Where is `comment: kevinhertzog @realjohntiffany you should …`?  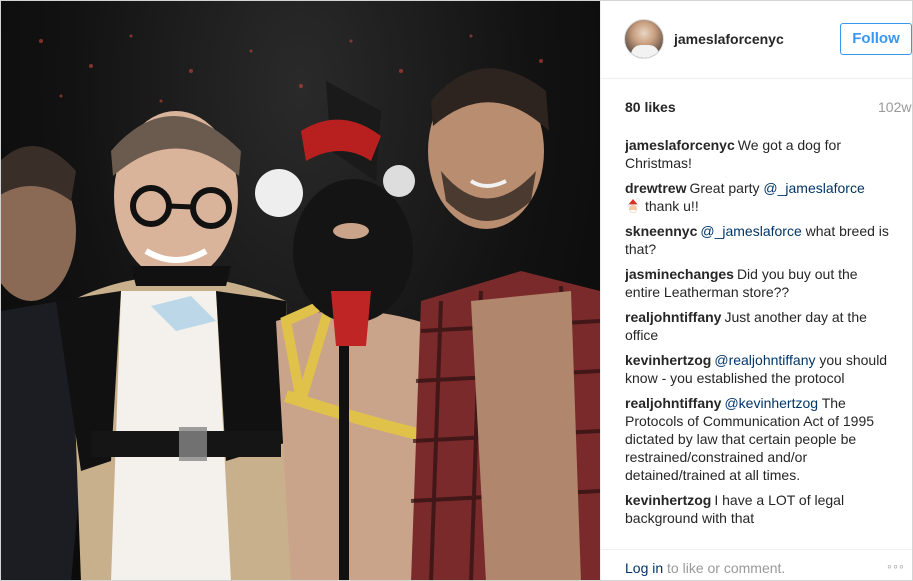 comment: kevinhertzog @realjohntiffany you should … is located at coordinates (759, 369).